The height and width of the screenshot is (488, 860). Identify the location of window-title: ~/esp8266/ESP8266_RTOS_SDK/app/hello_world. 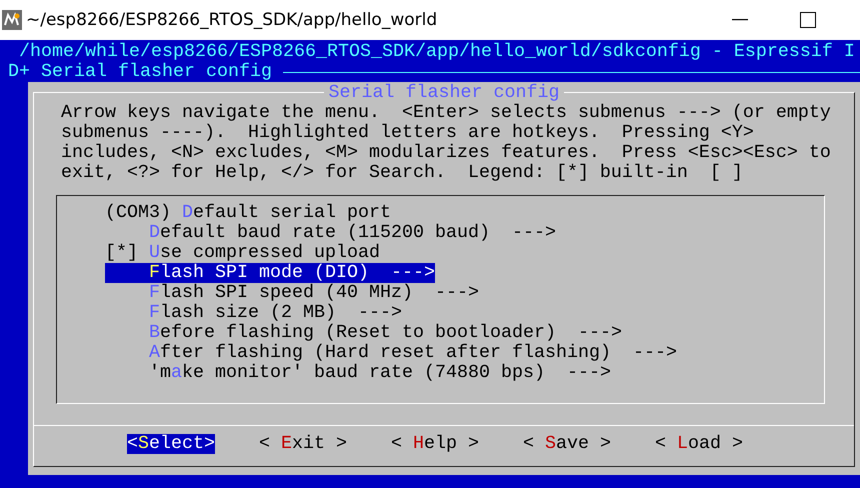
(232, 20).